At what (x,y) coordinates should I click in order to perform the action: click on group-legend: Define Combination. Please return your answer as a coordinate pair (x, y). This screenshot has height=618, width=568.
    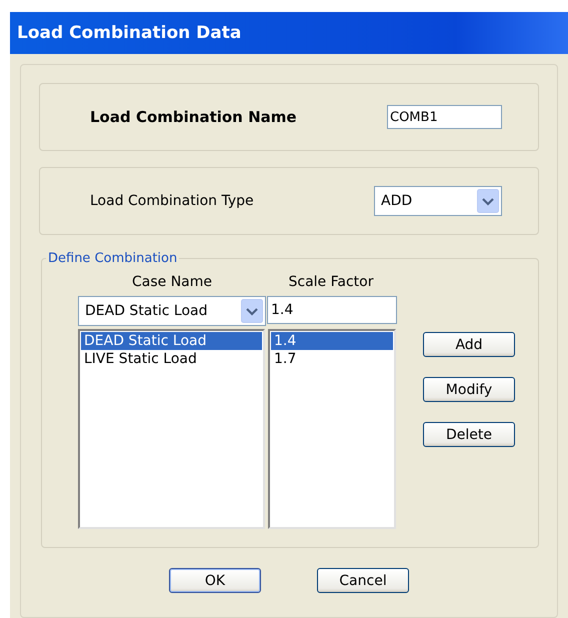
    Looking at the image, I should click on (113, 258).